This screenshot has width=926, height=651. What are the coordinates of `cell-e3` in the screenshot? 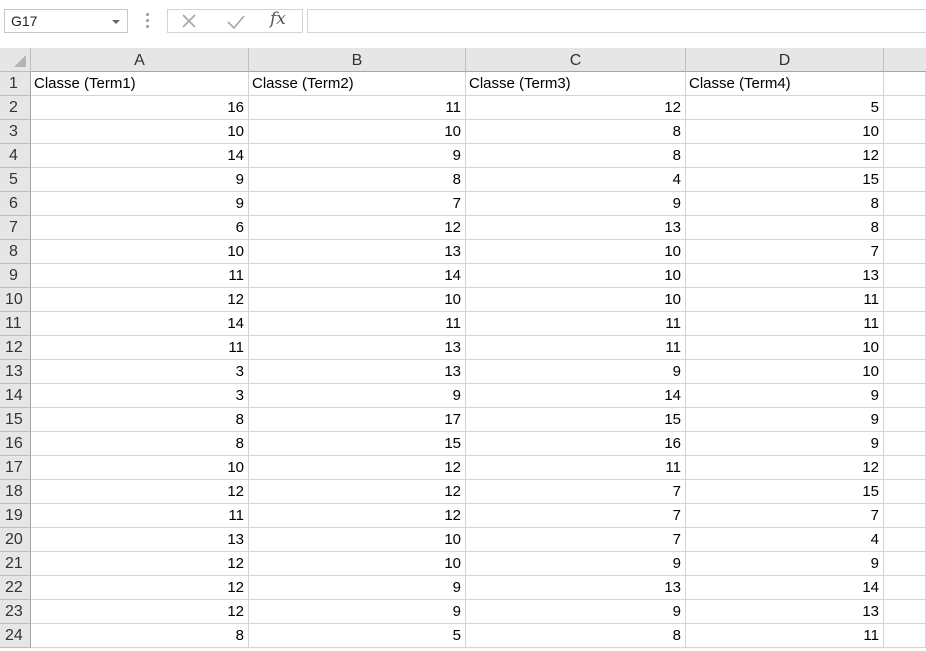 It's located at (905, 132).